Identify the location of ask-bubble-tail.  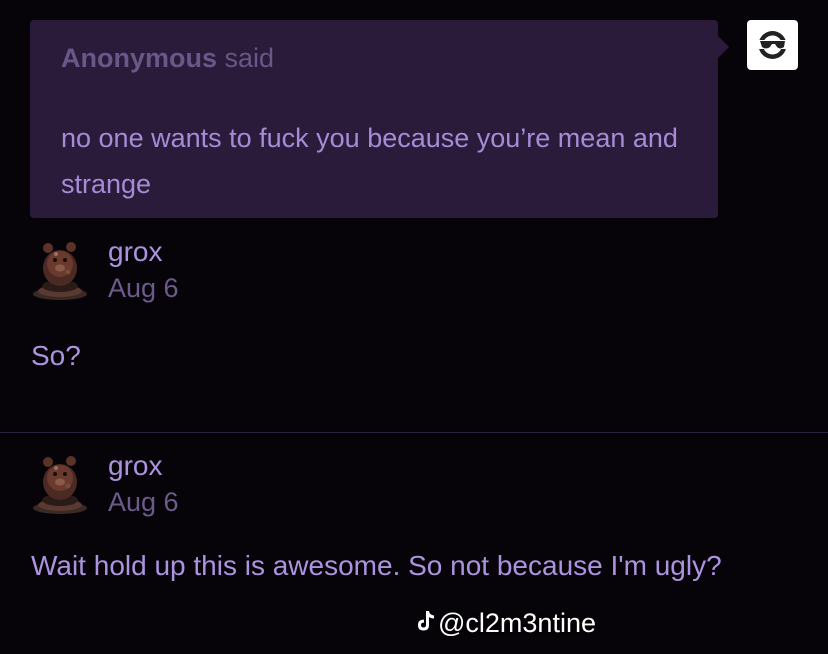
(723, 47).